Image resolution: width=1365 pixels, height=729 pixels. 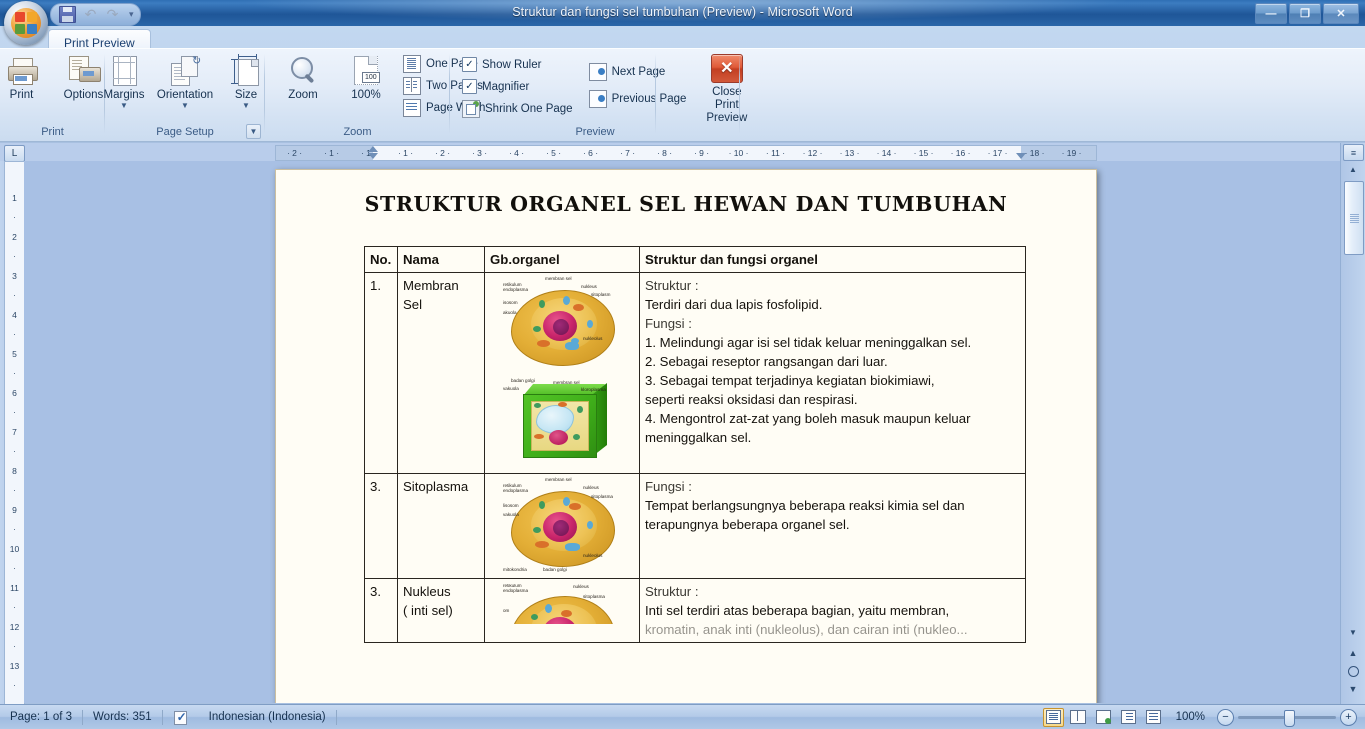 I want to click on ruler-tick: · 2 ·, so click(x=442, y=153).